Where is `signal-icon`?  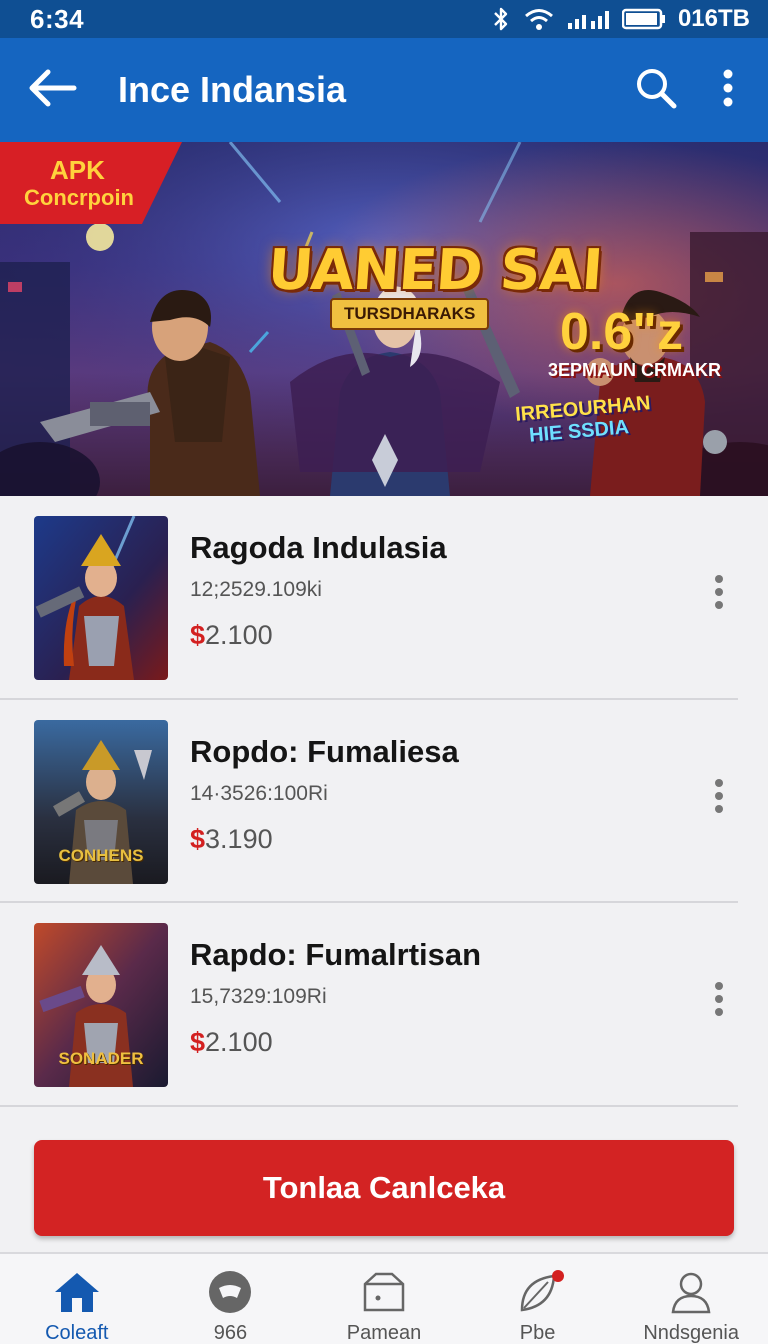 signal-icon is located at coordinates (588, 19).